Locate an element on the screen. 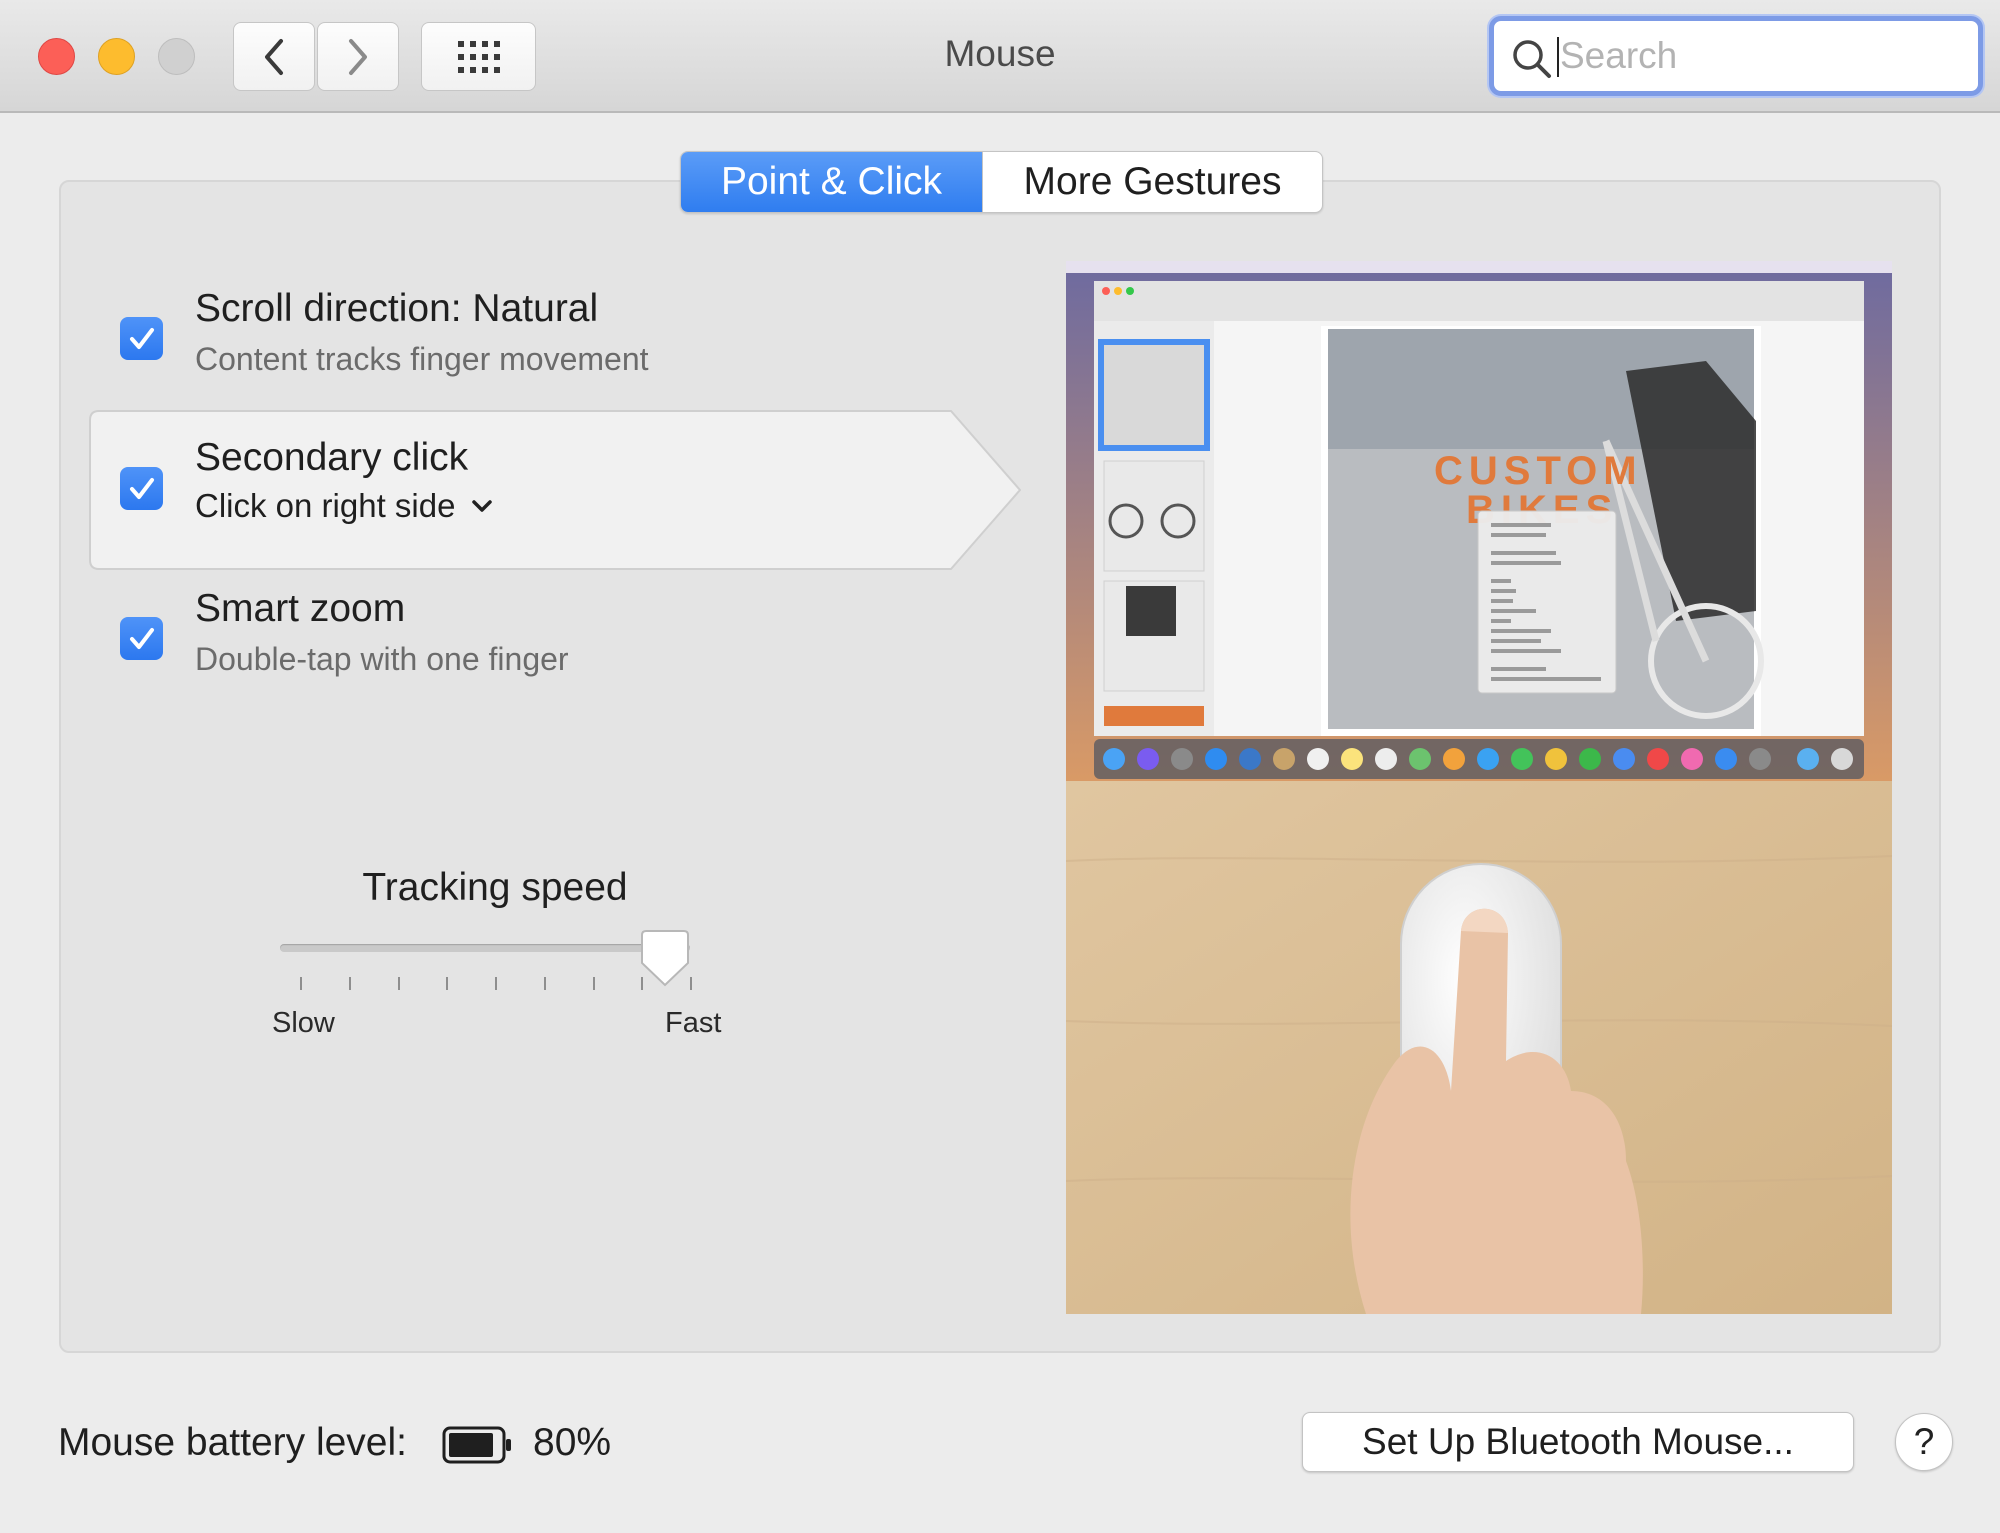 The width and height of the screenshot is (2000, 1533). window-title: Mouse is located at coordinates (1000, 53).